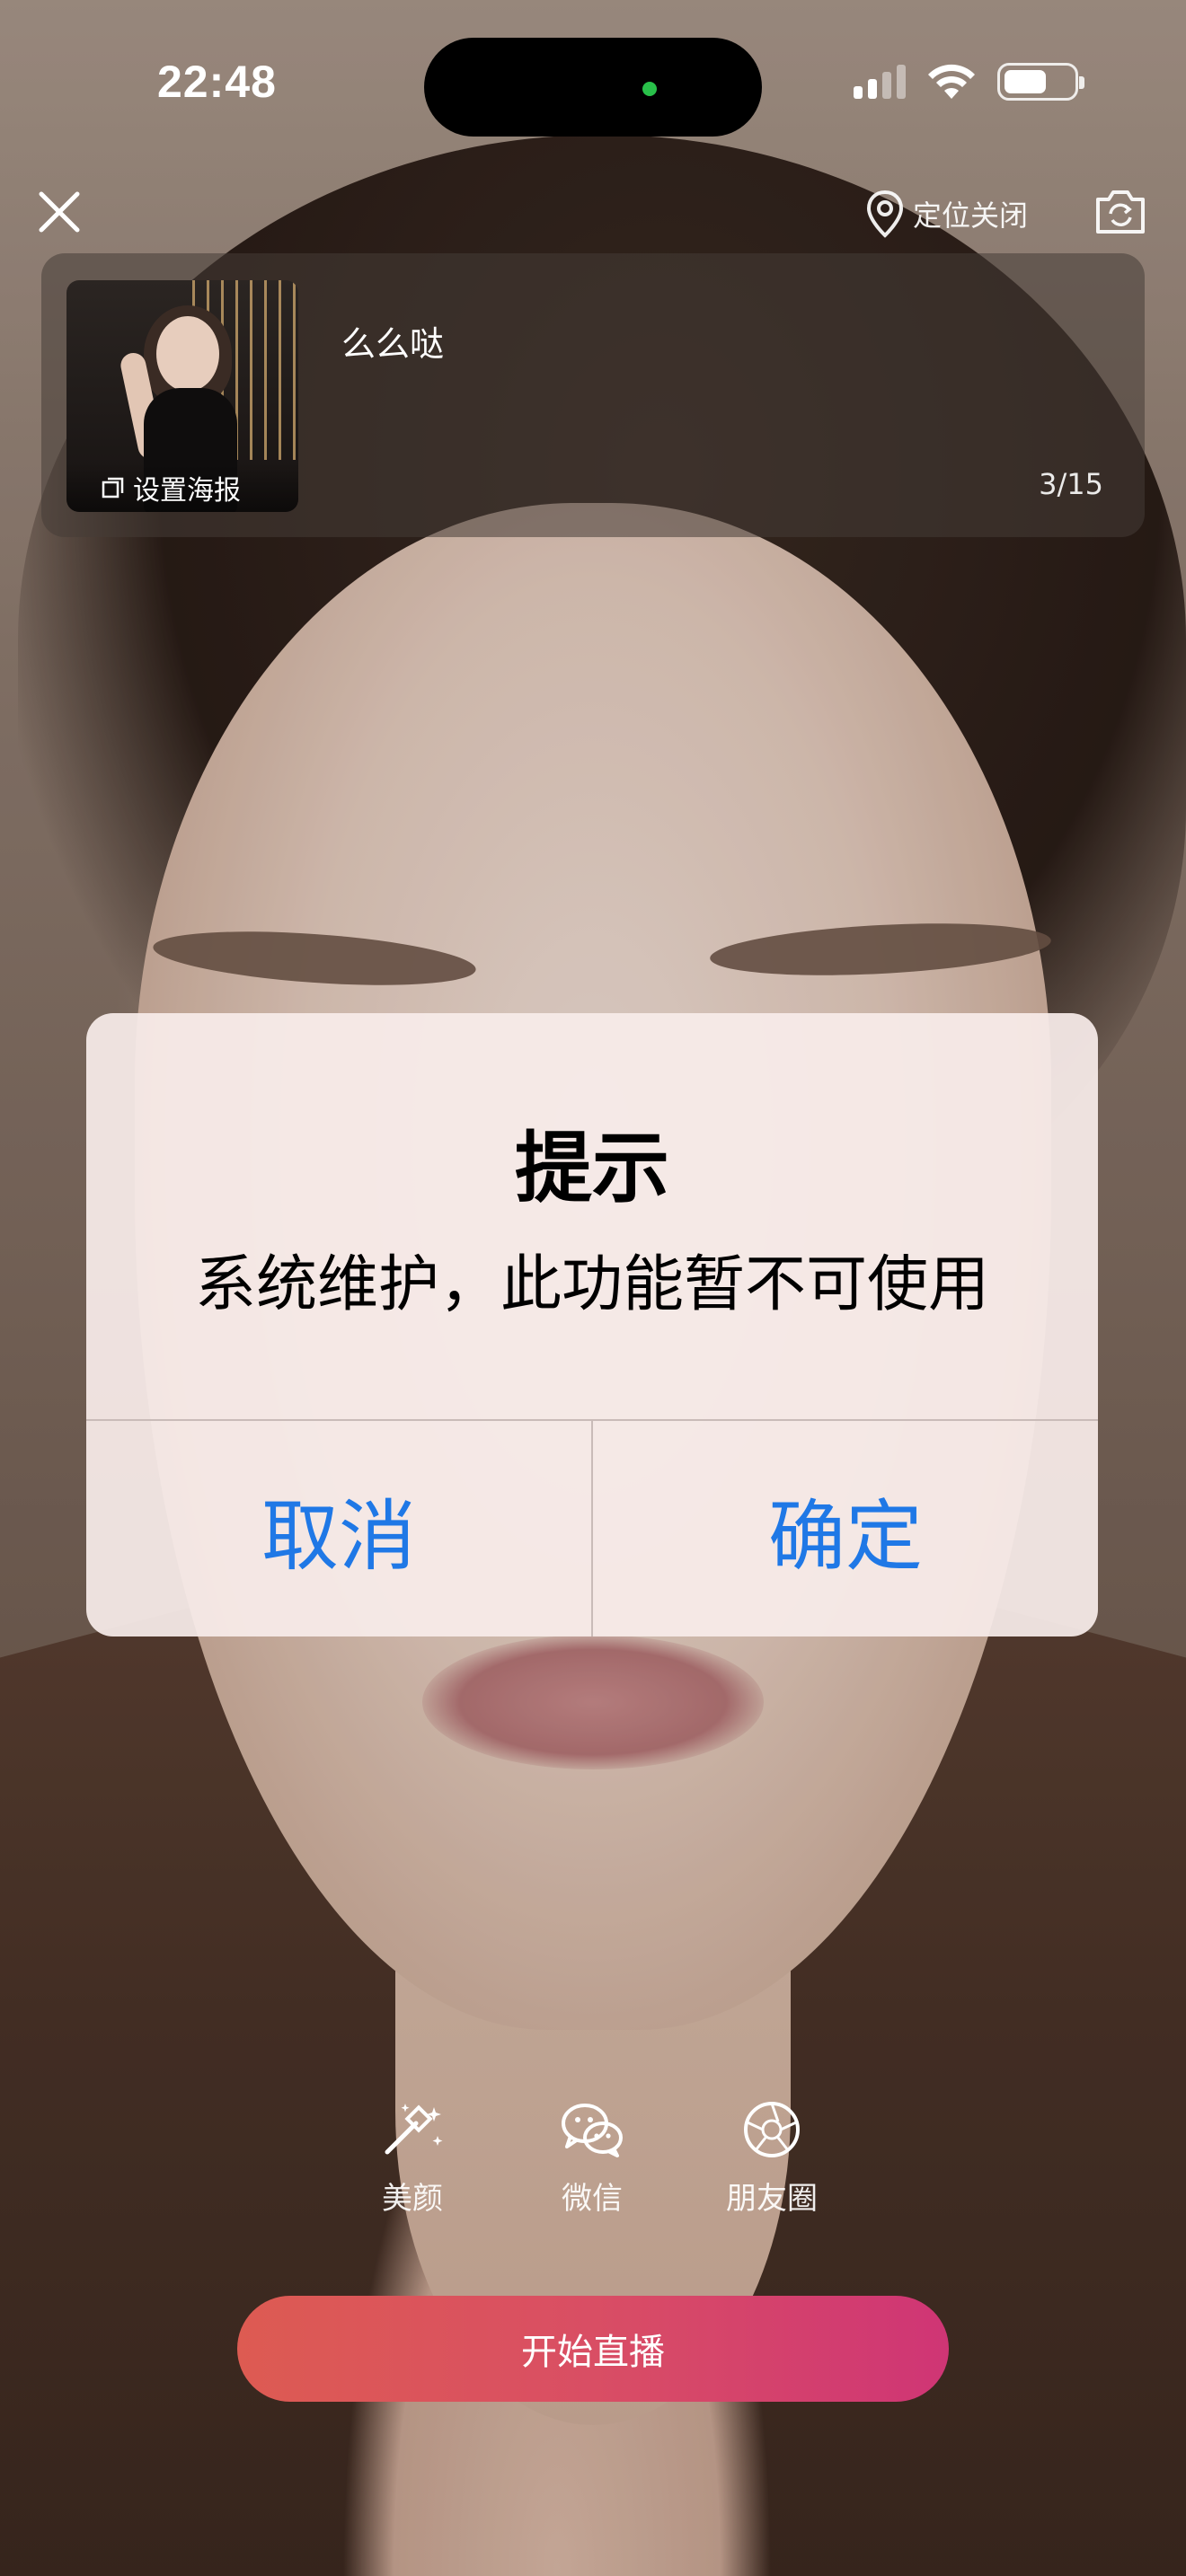  What do you see at coordinates (414, 2129) in the screenshot?
I see `magic-wand-icon` at bounding box center [414, 2129].